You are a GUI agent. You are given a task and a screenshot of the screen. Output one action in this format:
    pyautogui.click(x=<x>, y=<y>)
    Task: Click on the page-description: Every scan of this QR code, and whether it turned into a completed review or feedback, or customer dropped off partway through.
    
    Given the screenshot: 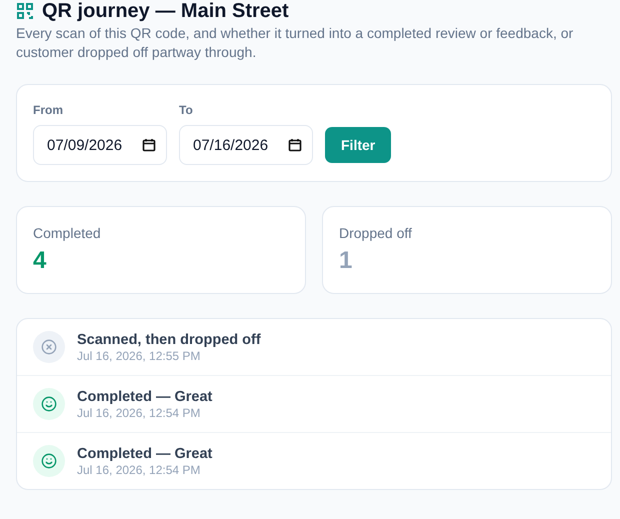 What is the action you would take?
    pyautogui.click(x=295, y=43)
    